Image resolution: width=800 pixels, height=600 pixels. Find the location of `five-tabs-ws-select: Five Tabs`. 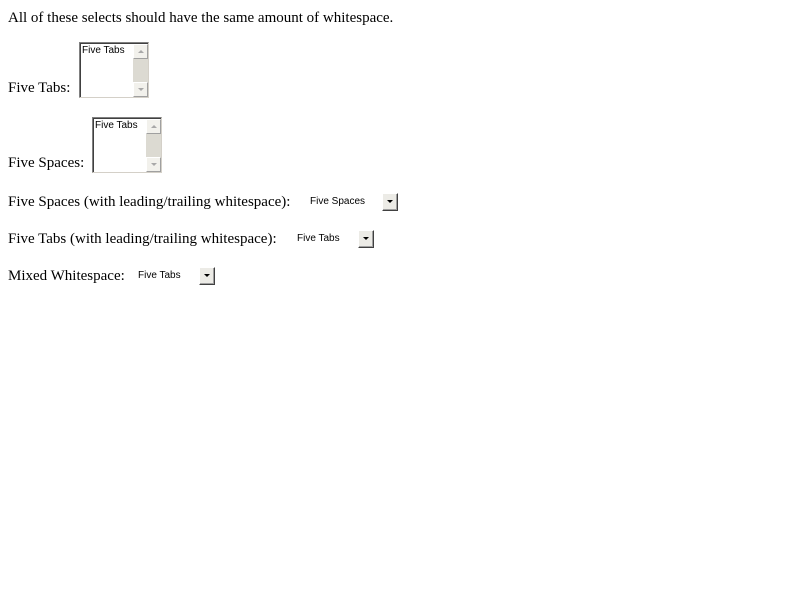

five-tabs-ws-select: Five Tabs is located at coordinates (334, 239).